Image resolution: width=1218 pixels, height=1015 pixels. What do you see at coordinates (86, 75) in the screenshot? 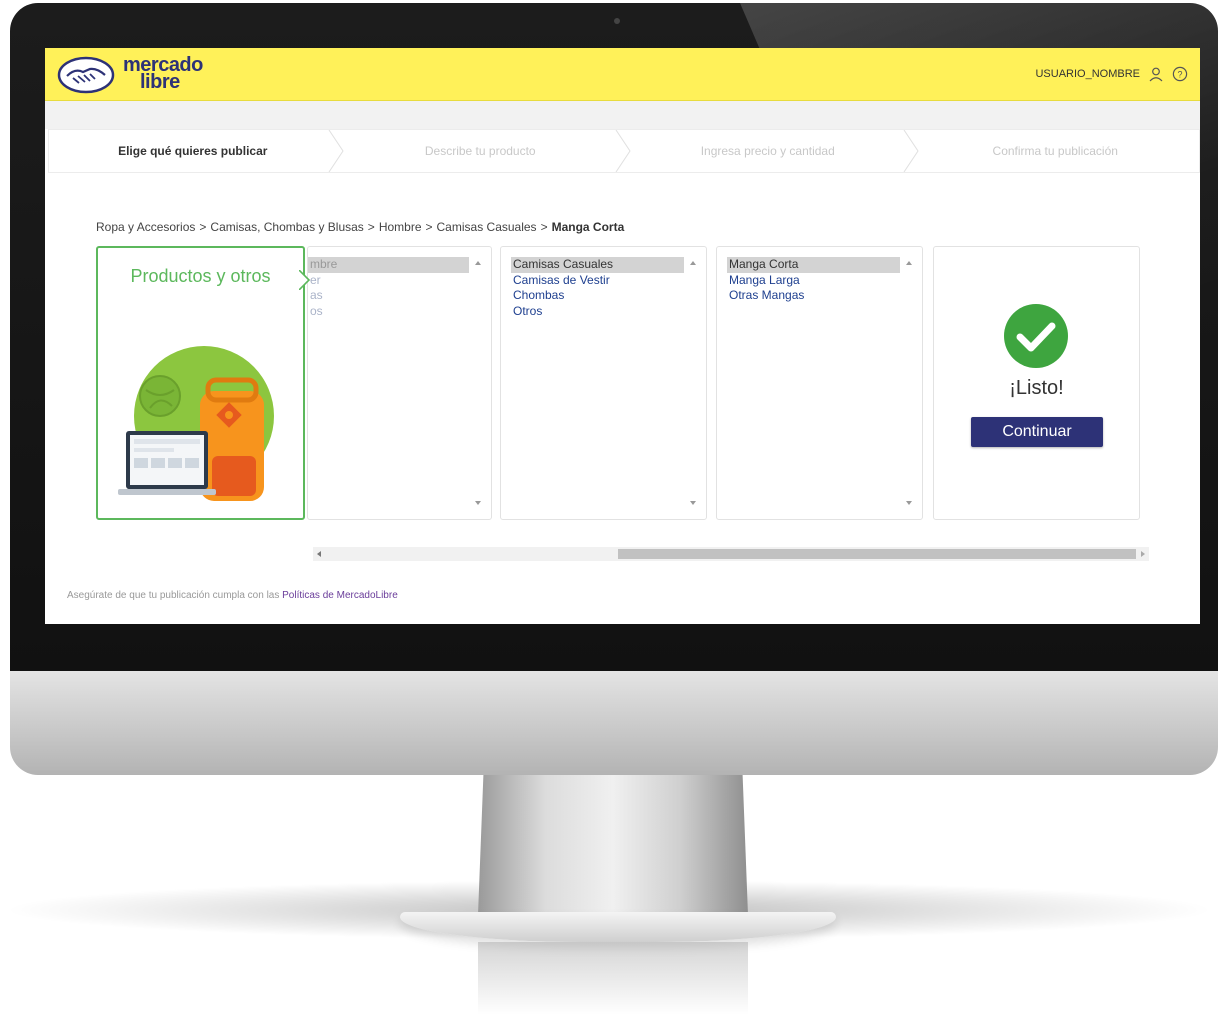
I see `handshake-logo-icon` at bounding box center [86, 75].